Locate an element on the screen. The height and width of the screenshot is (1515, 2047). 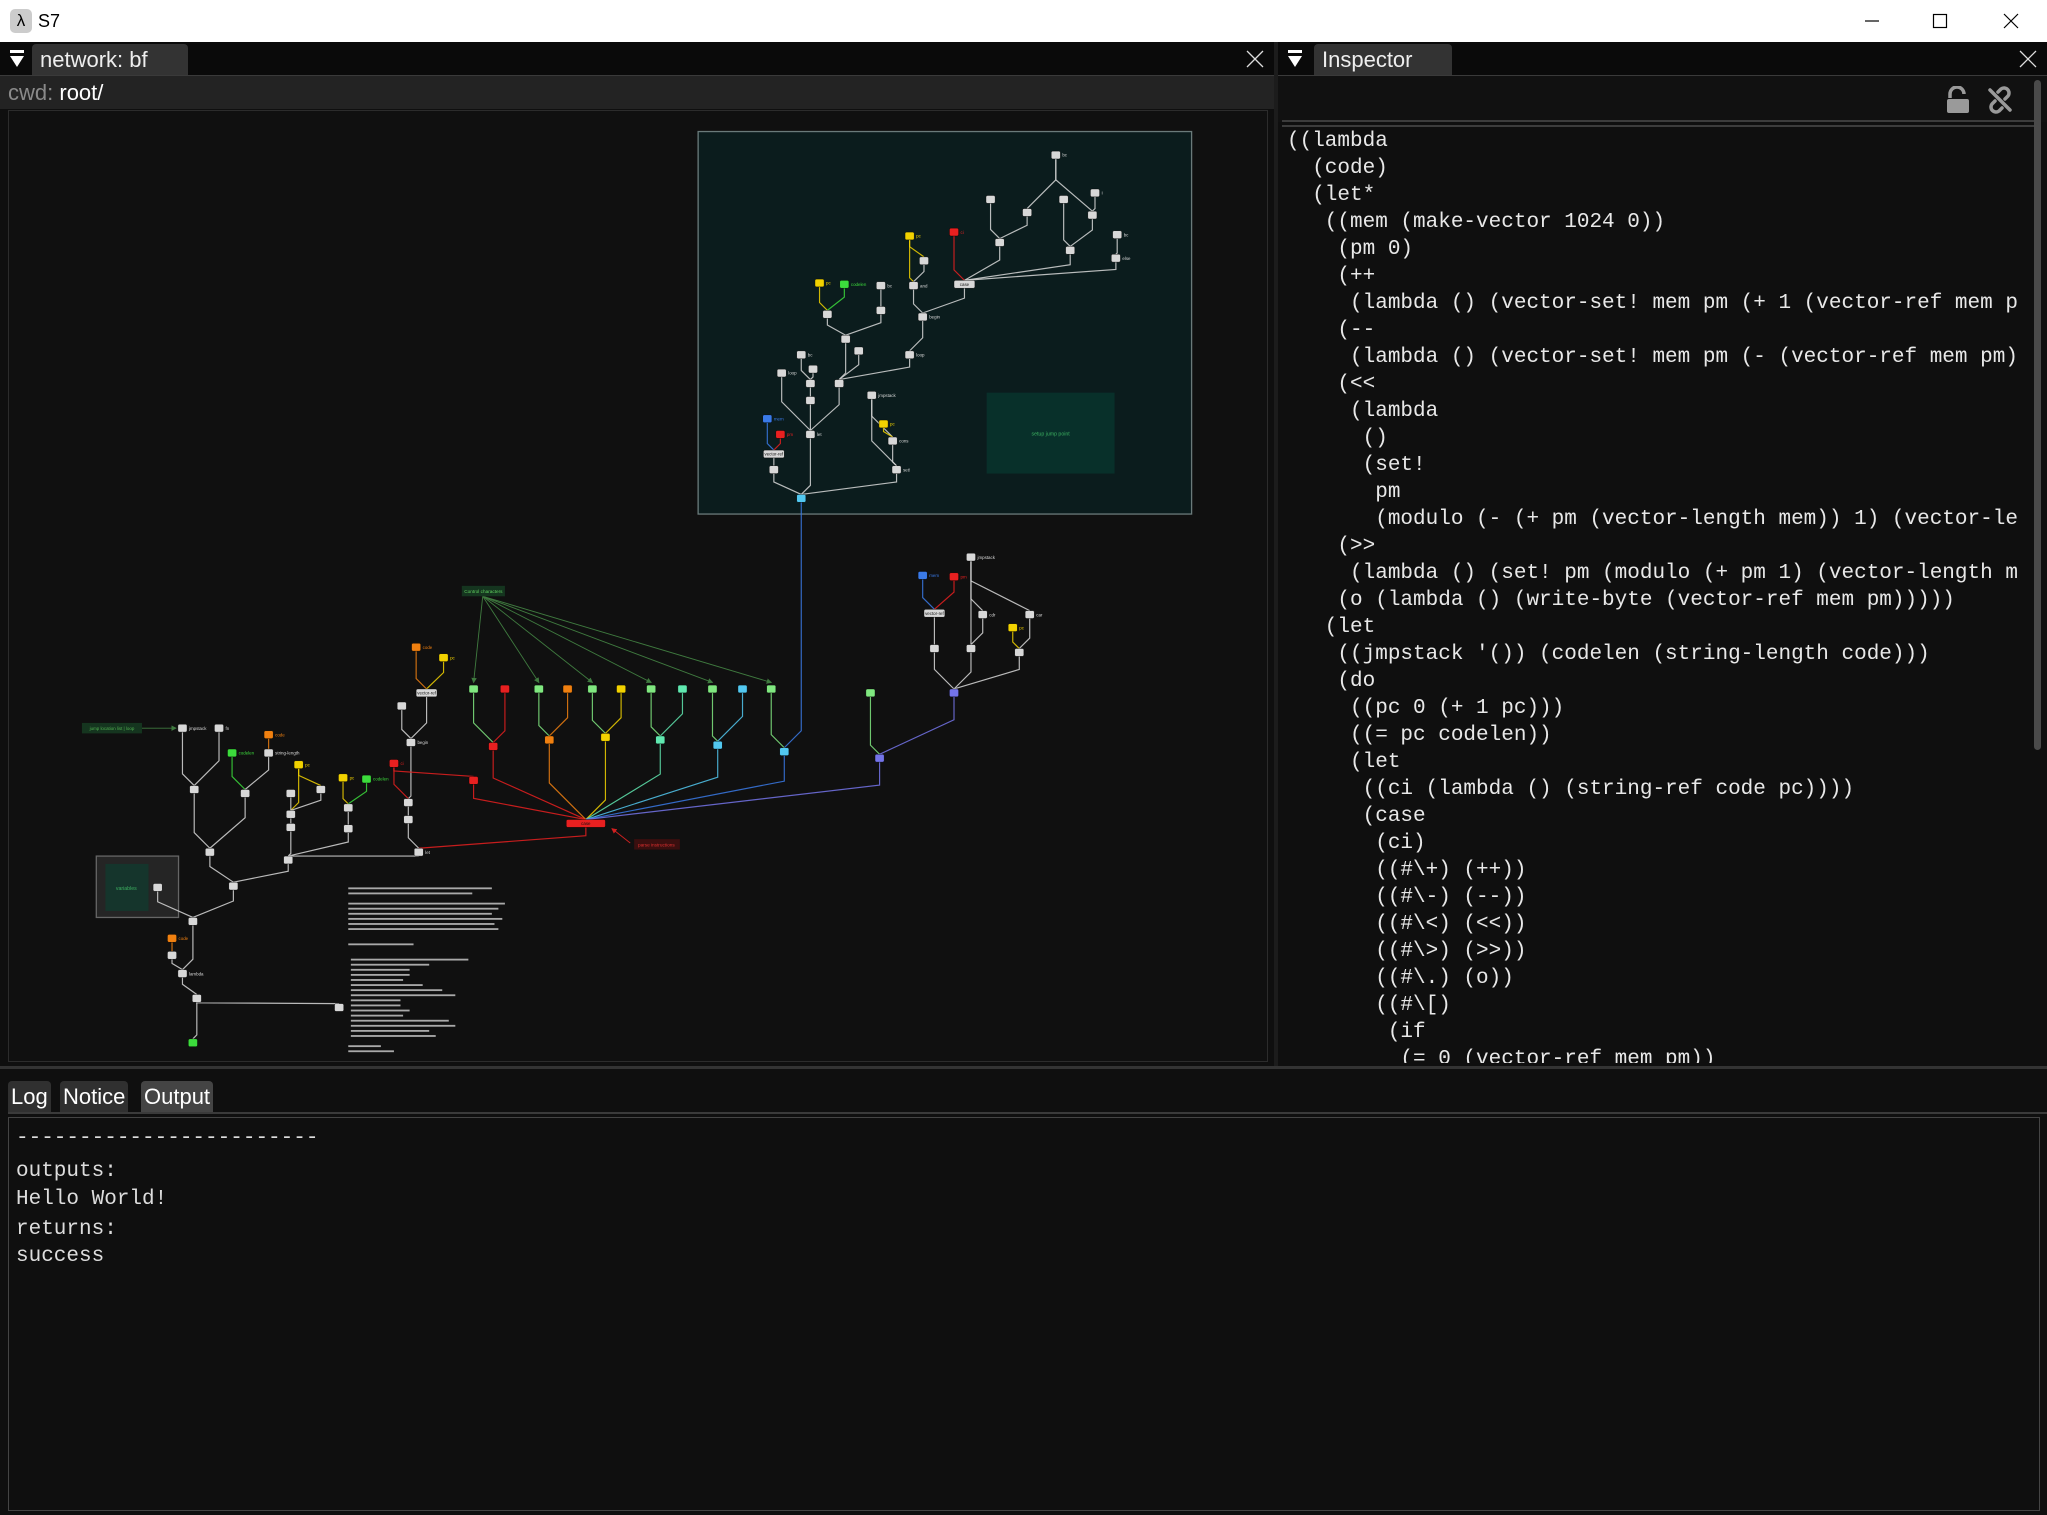
graph-node: let is located at coordinates (422, 852).